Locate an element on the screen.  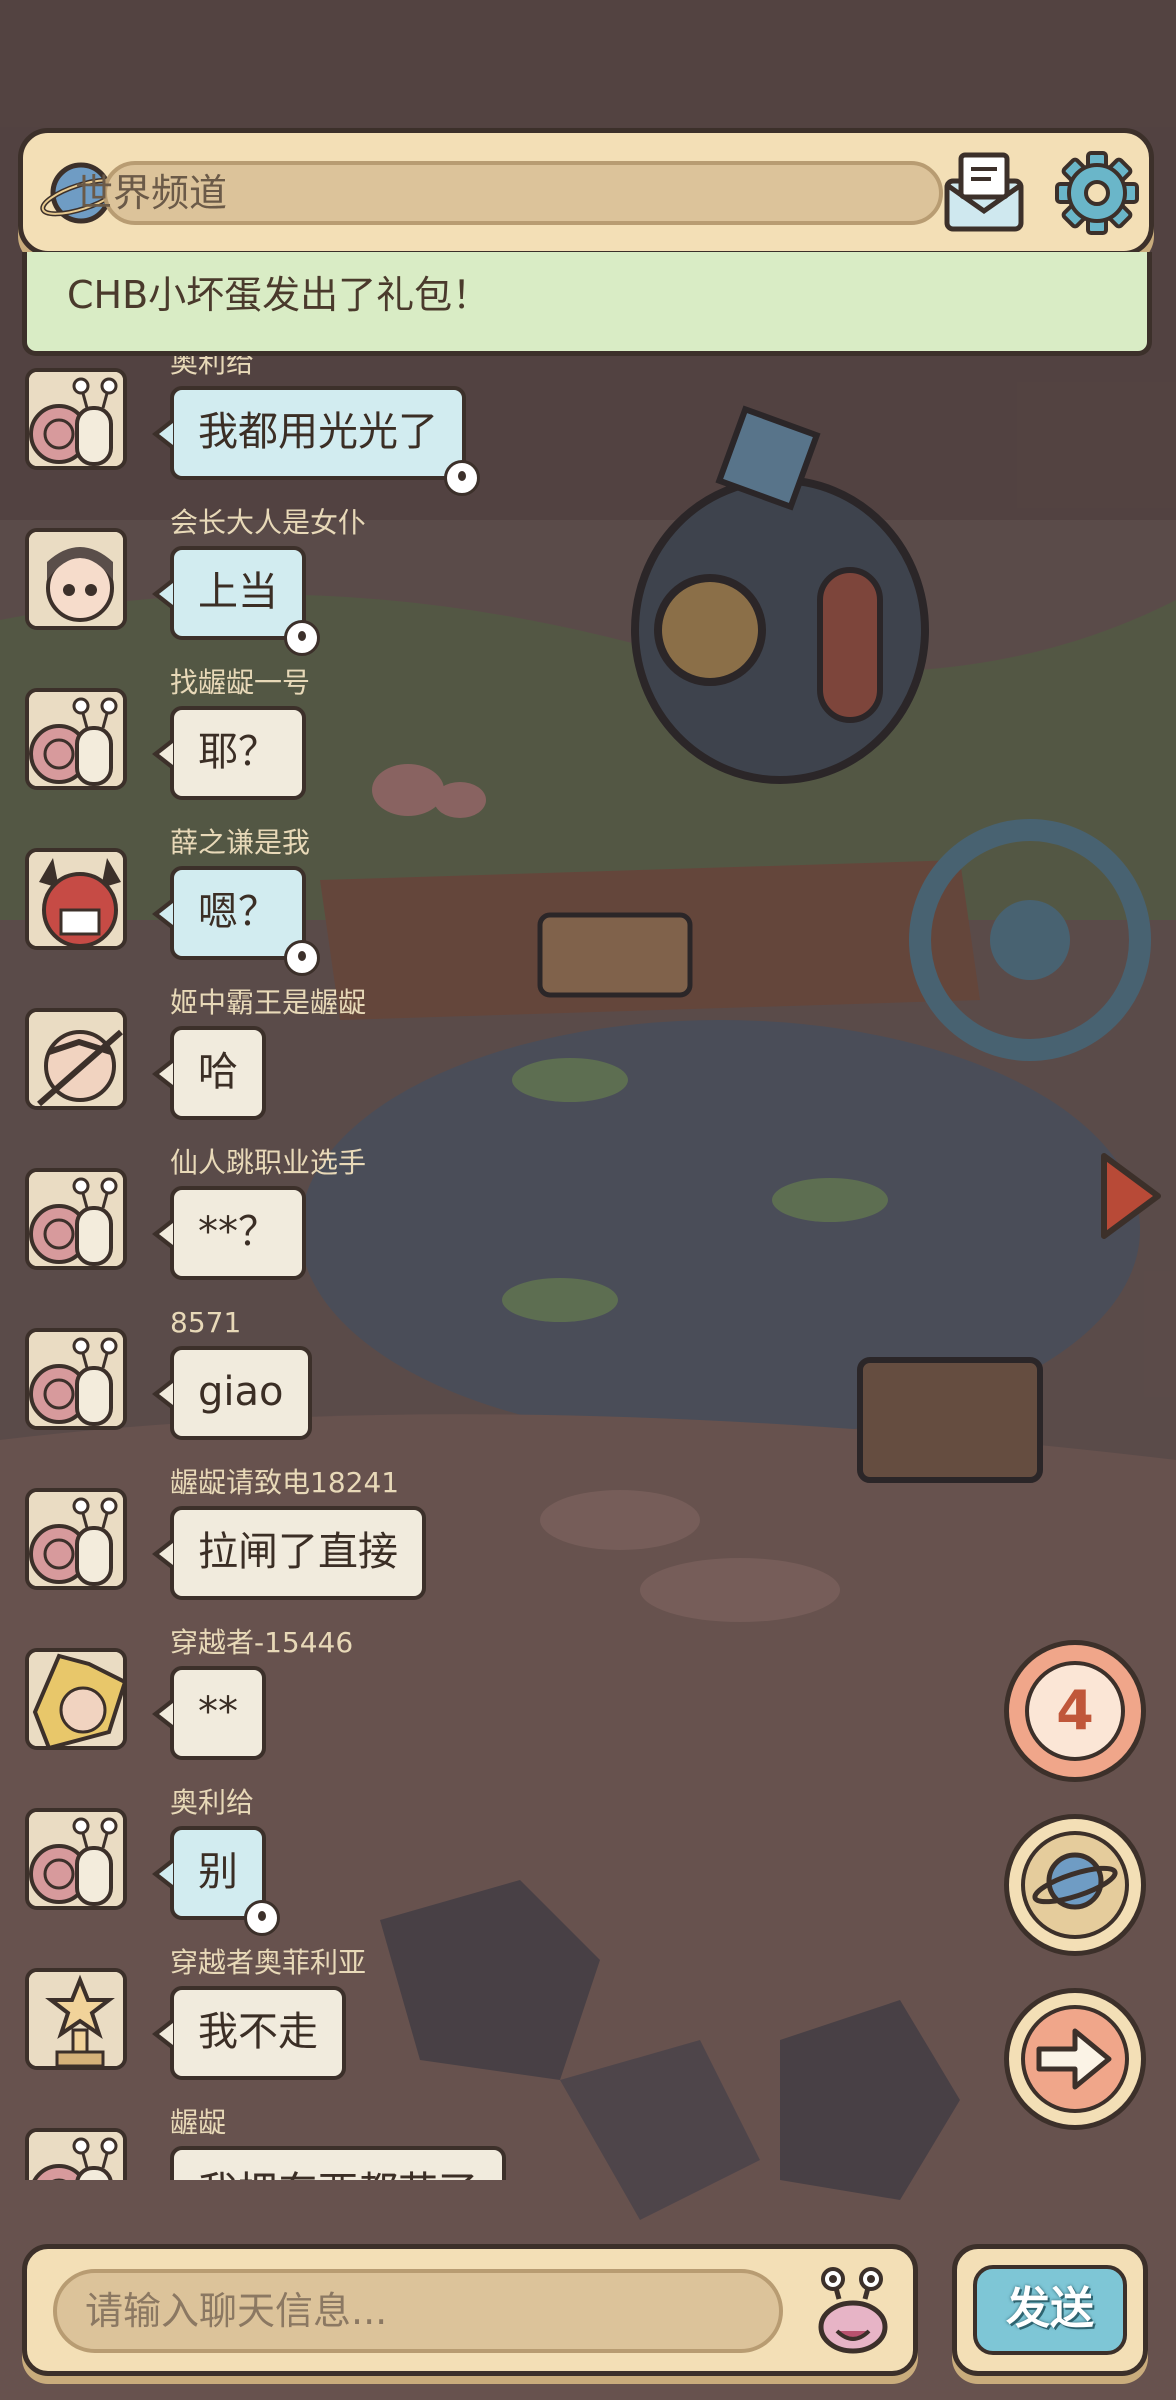
chat-message: 穿越者-15446 ** is located at coordinates (280, 1706).